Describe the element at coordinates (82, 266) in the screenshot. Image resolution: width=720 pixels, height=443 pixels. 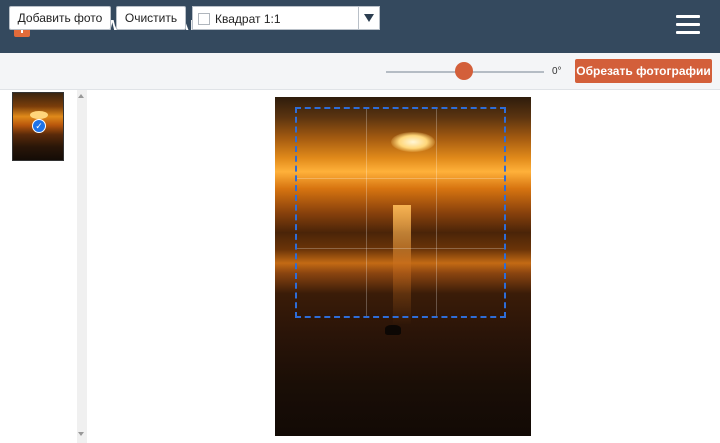
I see `sidebar-scrollbar` at that location.